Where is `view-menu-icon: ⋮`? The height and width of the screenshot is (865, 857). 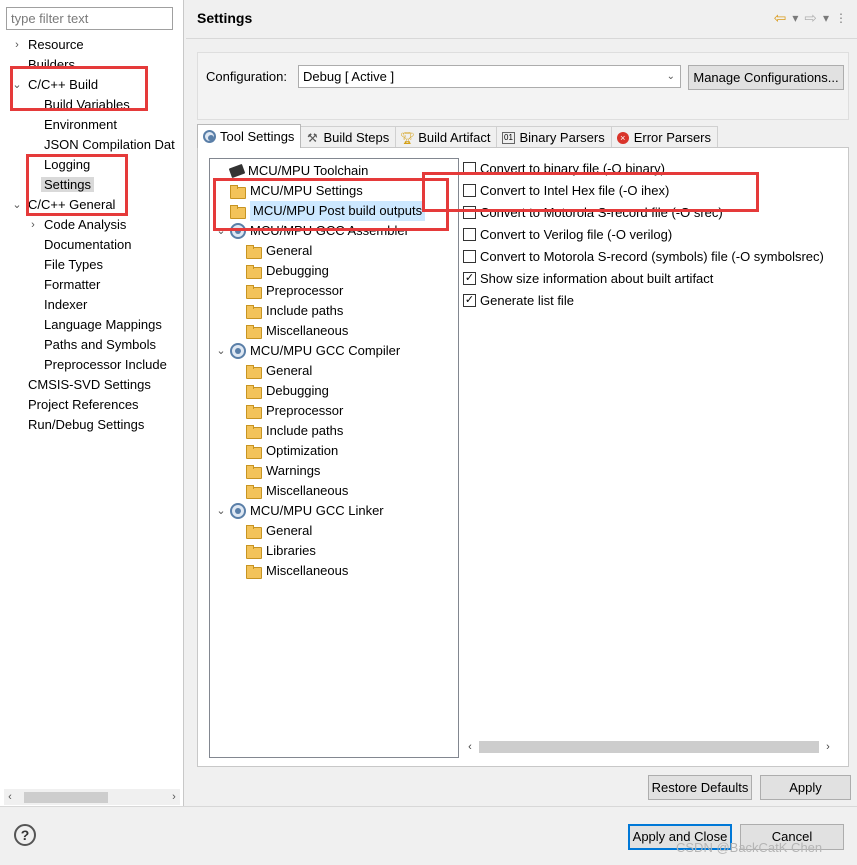
view-menu-icon: ⋮ is located at coordinates (841, 18).